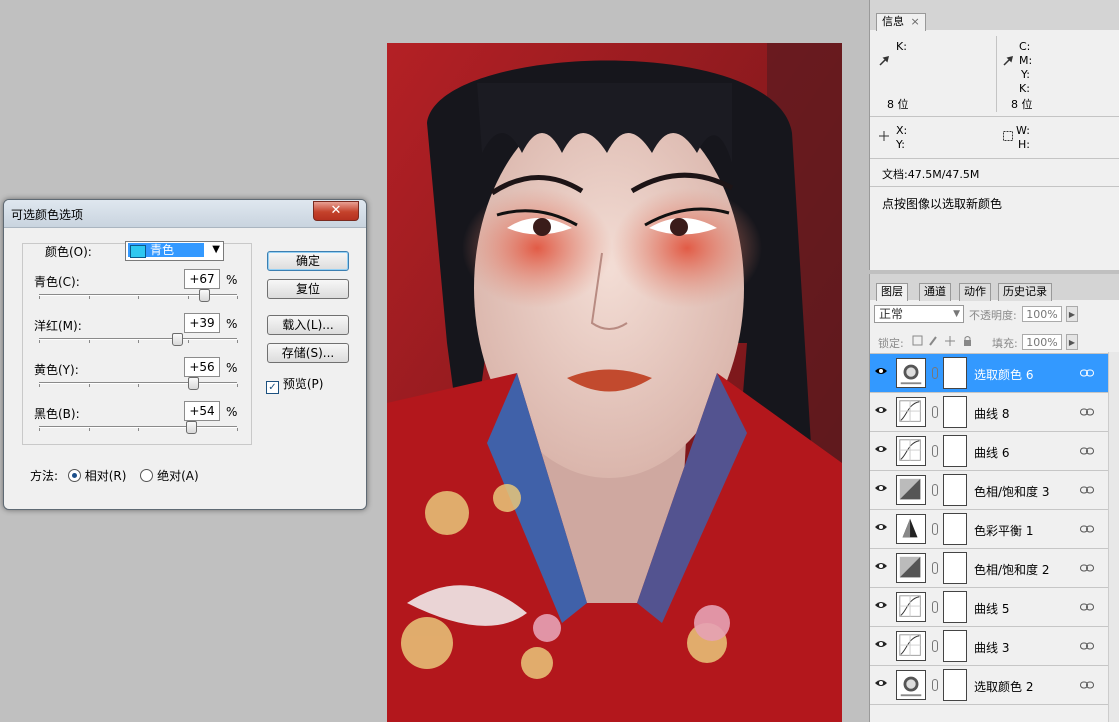 The height and width of the screenshot is (722, 1119). Describe the element at coordinates (202, 323) in the screenshot. I see `slider-value-input: +39` at that location.